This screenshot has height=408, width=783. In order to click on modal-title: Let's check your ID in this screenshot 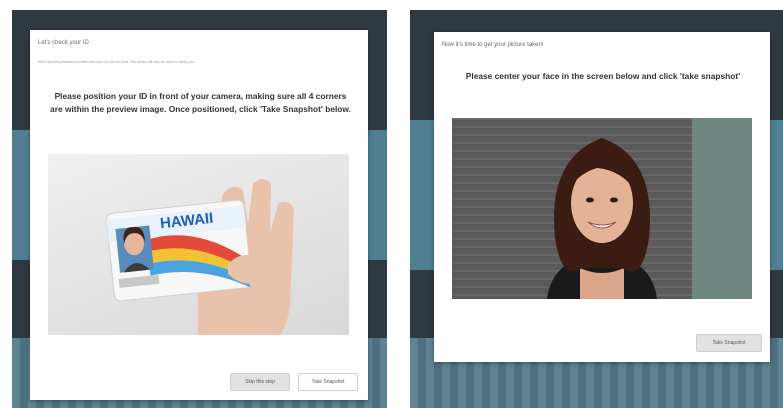, I will do `click(63, 43)`.